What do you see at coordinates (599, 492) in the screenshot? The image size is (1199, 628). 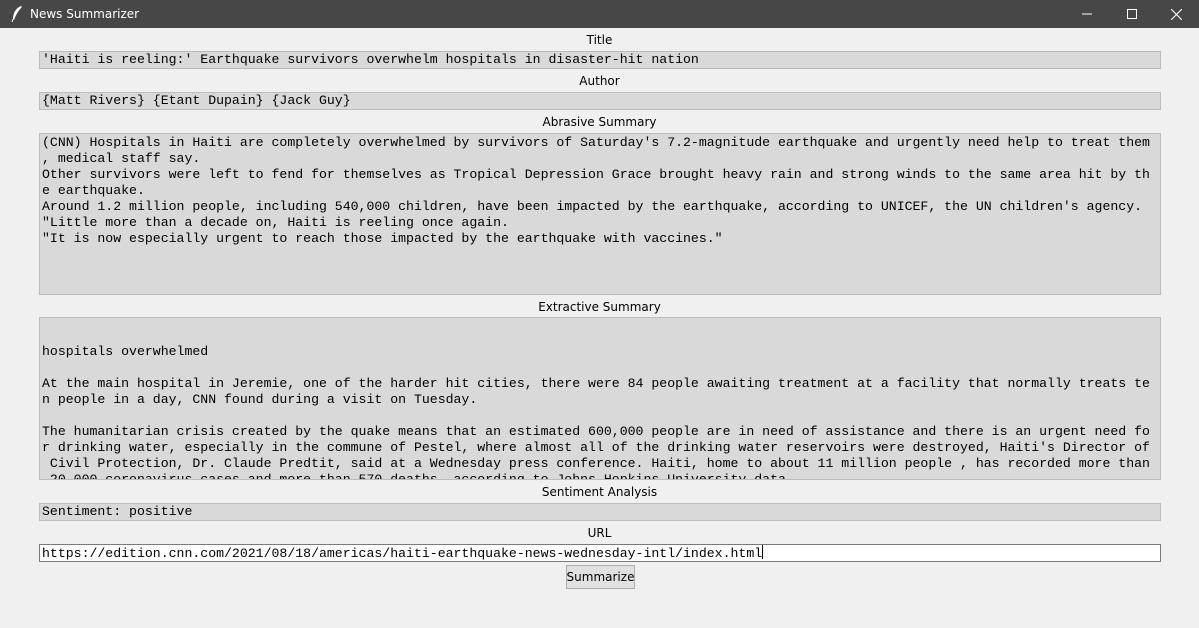 I see `sentiment-label: Sentiment Analysis` at bounding box center [599, 492].